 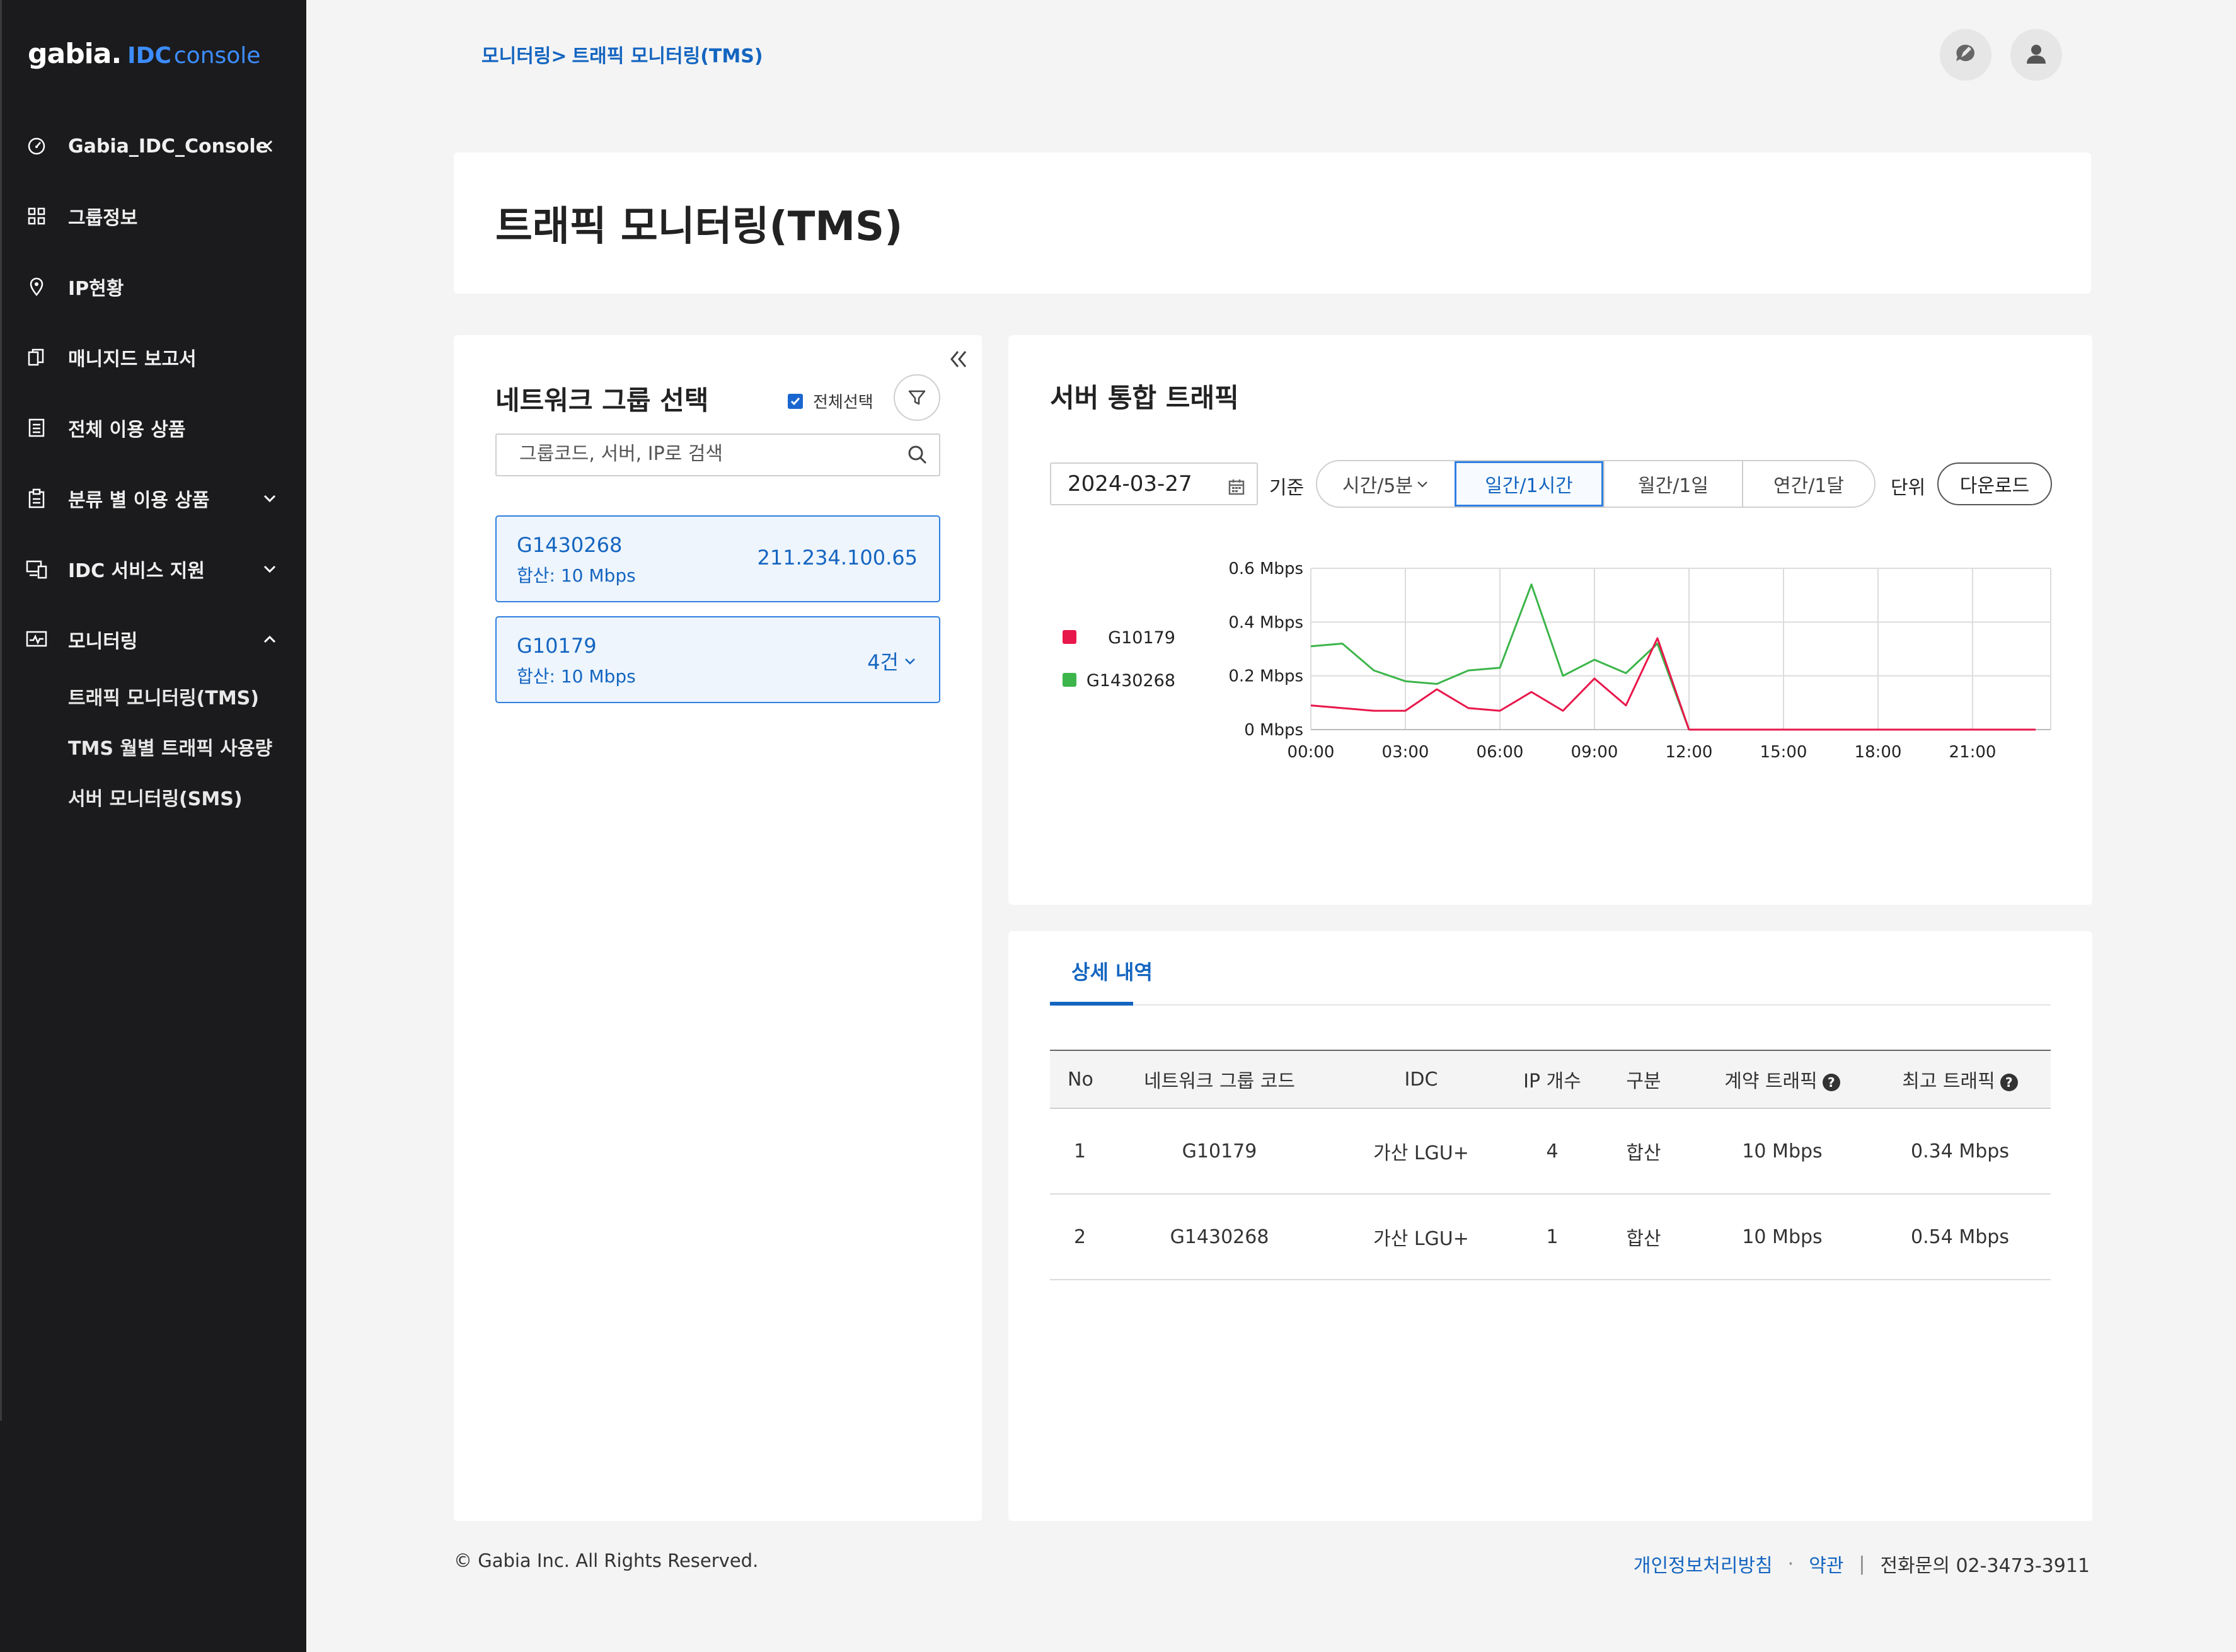 I want to click on page-title: 트래픽 모니터링(TMS), so click(x=699, y=227).